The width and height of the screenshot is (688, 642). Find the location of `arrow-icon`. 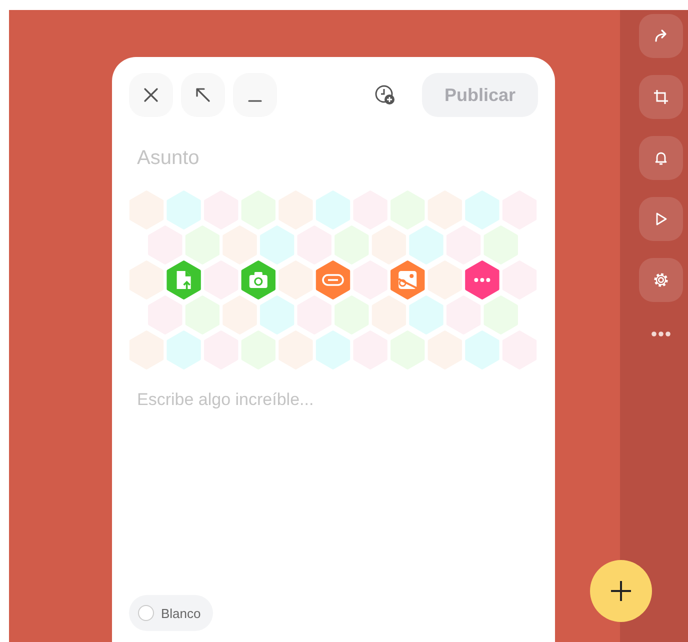

arrow-icon is located at coordinates (203, 95).